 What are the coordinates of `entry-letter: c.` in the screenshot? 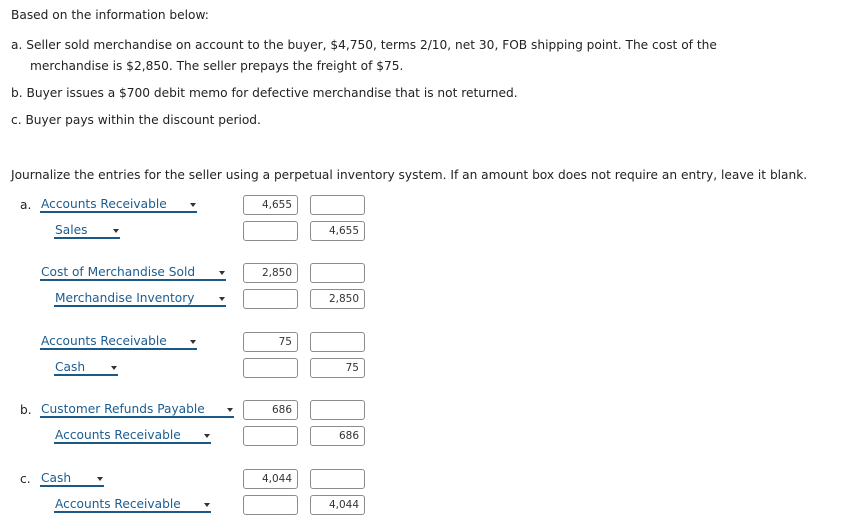 It's located at (25, 479).